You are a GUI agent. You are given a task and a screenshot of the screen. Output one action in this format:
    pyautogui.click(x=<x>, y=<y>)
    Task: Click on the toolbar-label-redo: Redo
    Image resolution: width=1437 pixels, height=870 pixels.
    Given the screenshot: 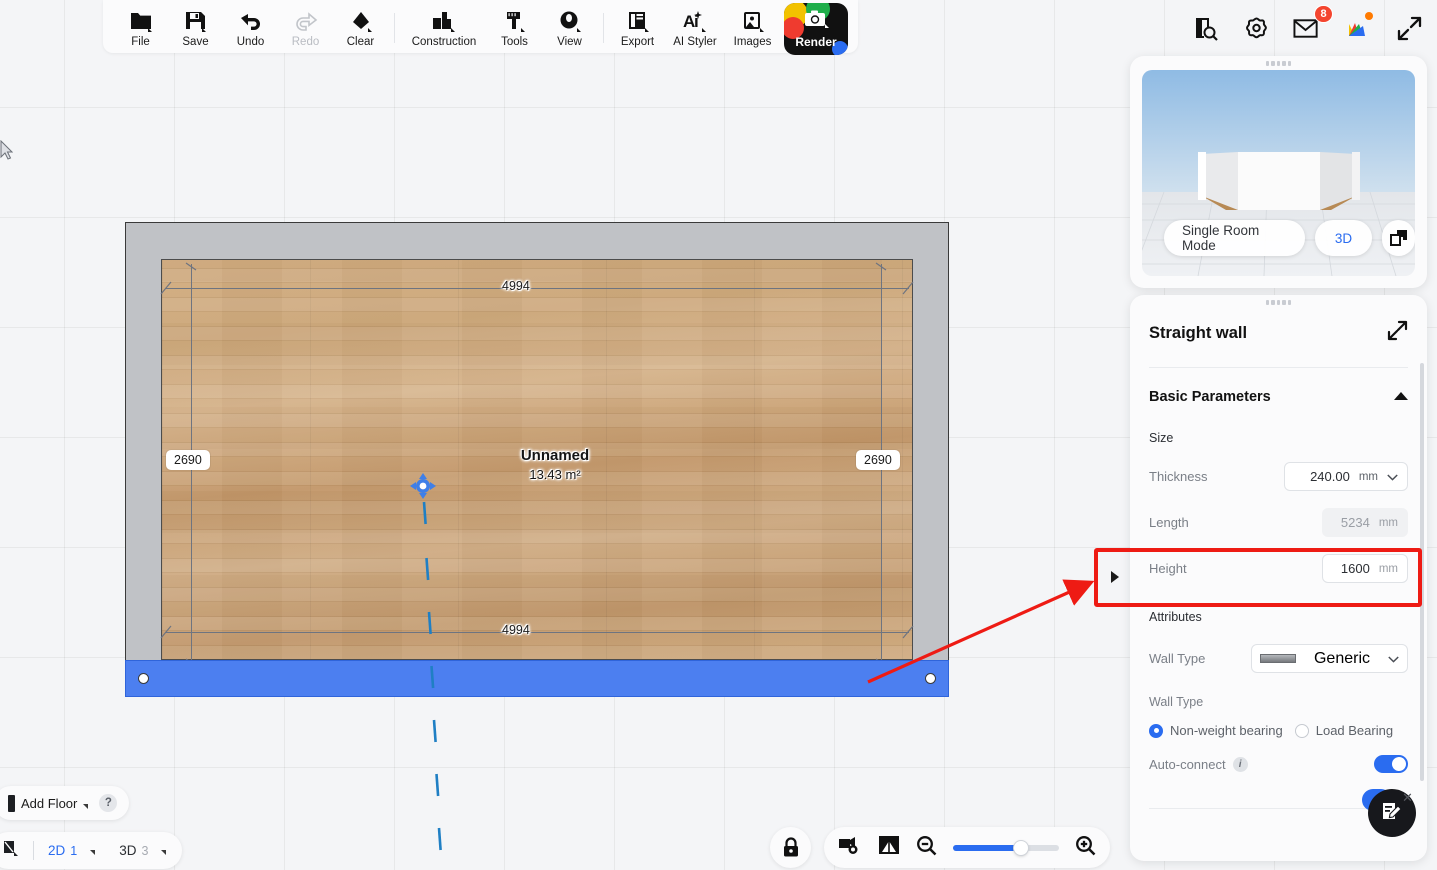 What is the action you would take?
    pyautogui.click(x=305, y=42)
    